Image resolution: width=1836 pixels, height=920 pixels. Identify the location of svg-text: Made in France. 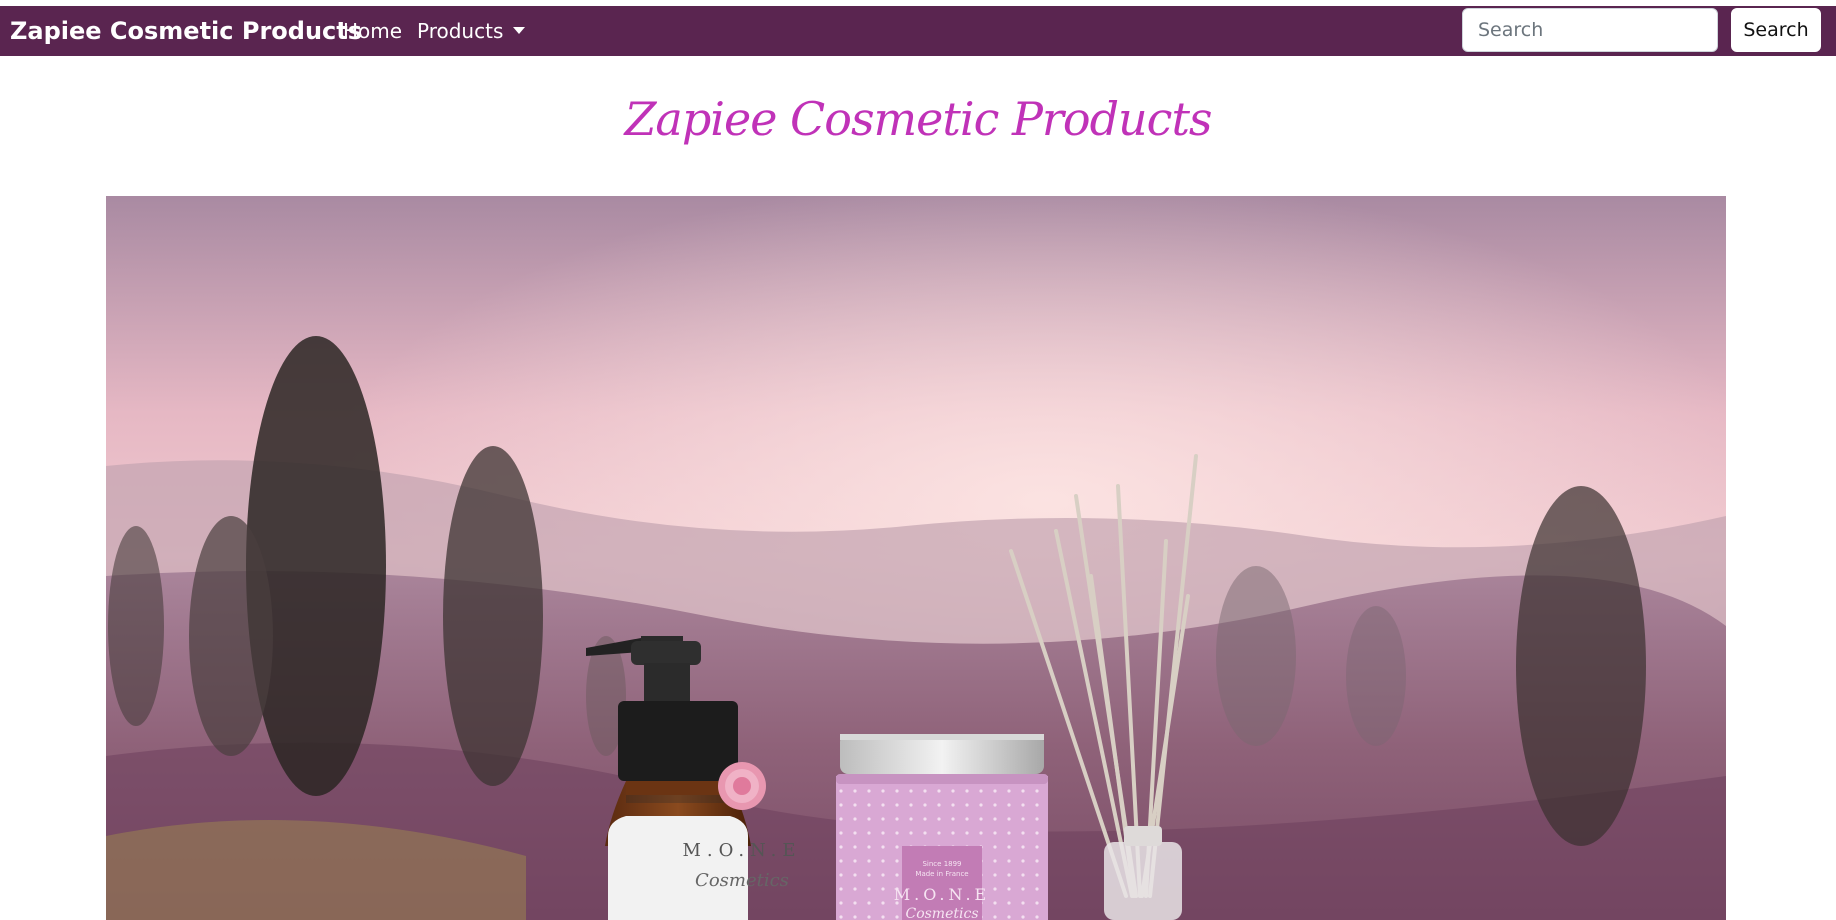
(941, 874).